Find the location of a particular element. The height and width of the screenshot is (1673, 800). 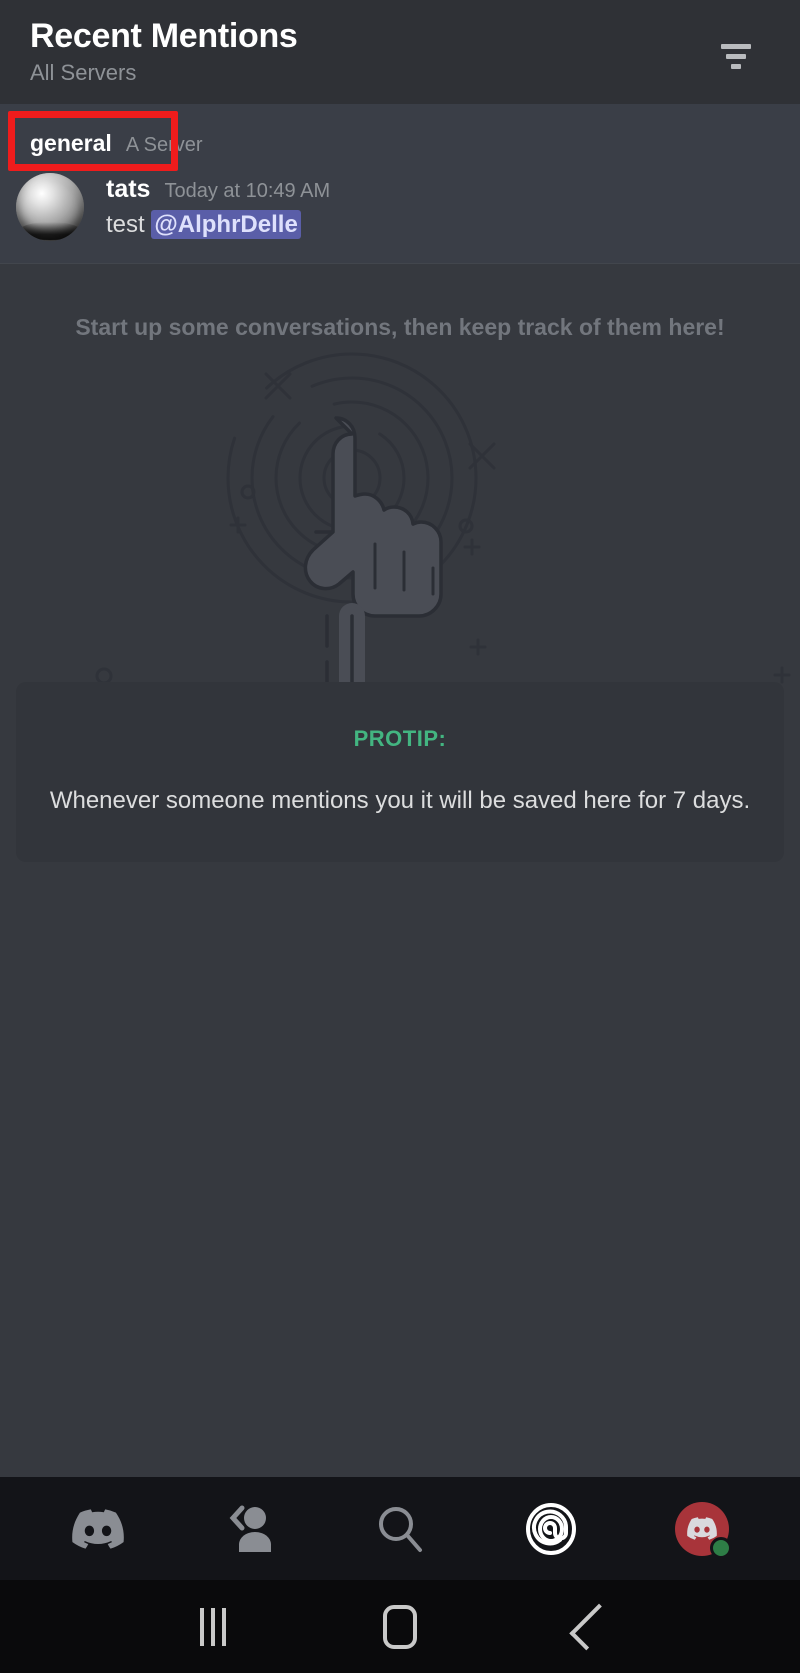

message-body: tats Today at 10:49 AM test @AlphrDelle is located at coordinates (218, 207).